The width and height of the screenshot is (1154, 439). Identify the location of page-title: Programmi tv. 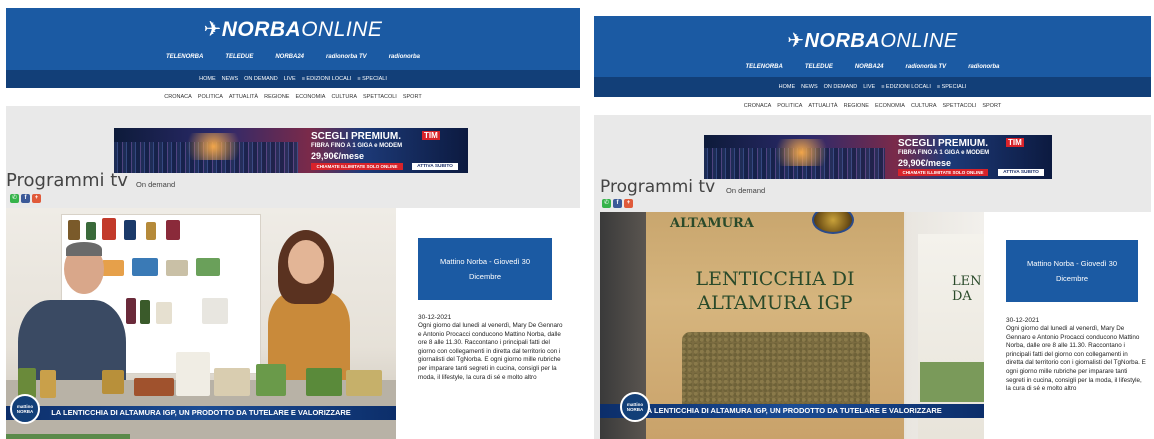
(658, 187).